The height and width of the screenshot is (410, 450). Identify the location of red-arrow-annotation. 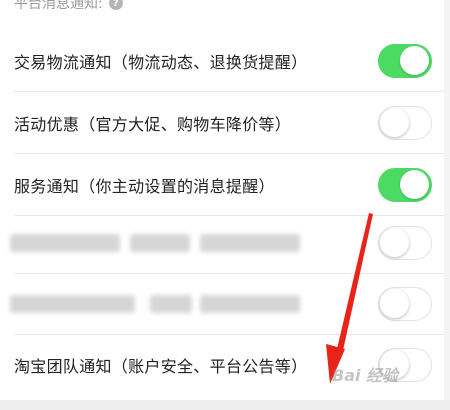
(349, 298).